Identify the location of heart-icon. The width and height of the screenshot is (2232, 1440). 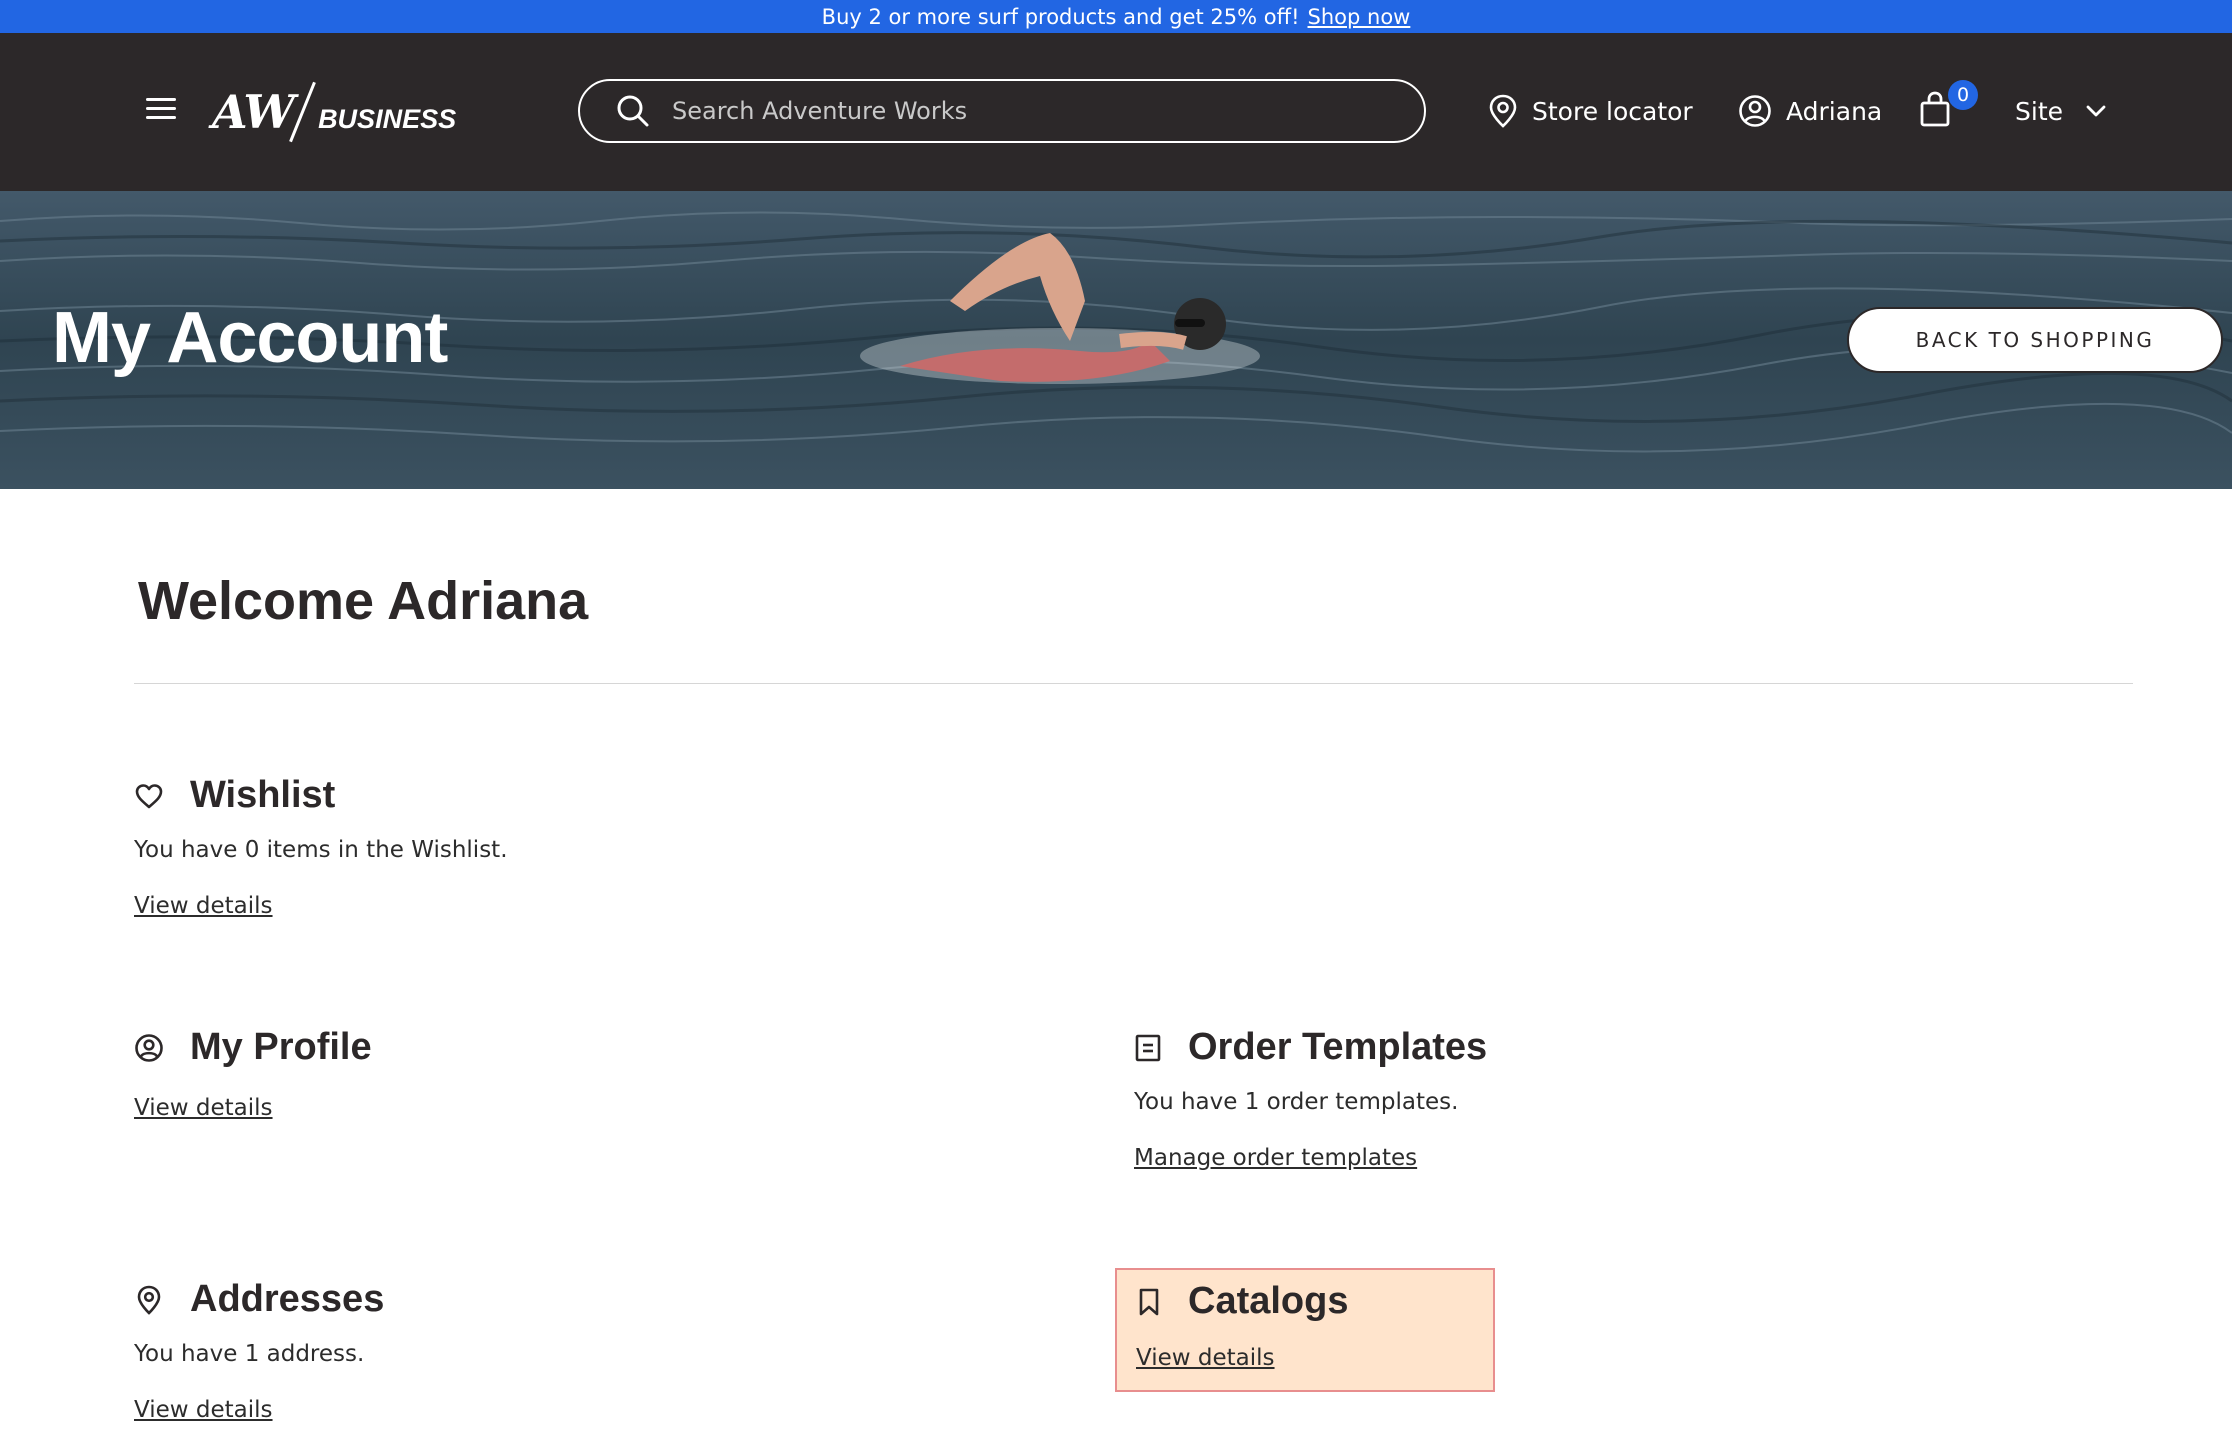
(149, 795).